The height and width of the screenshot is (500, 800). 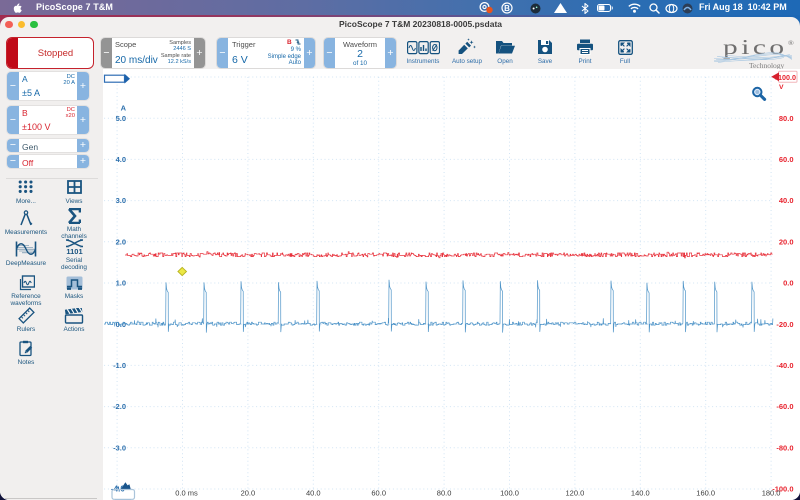 I want to click on svg-text: B, so click(x=507, y=8).